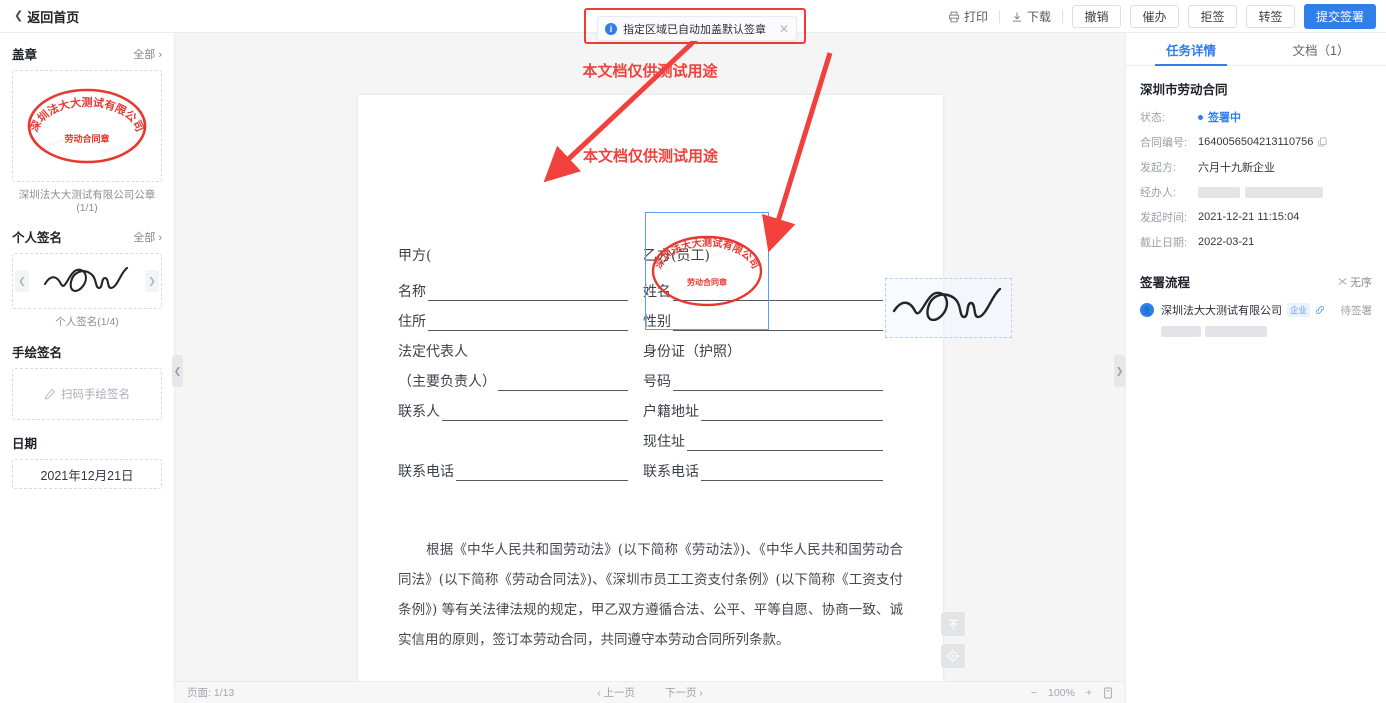  Describe the element at coordinates (692, 352) in the screenshot. I see `field-label: 身份证（护照）` at that location.